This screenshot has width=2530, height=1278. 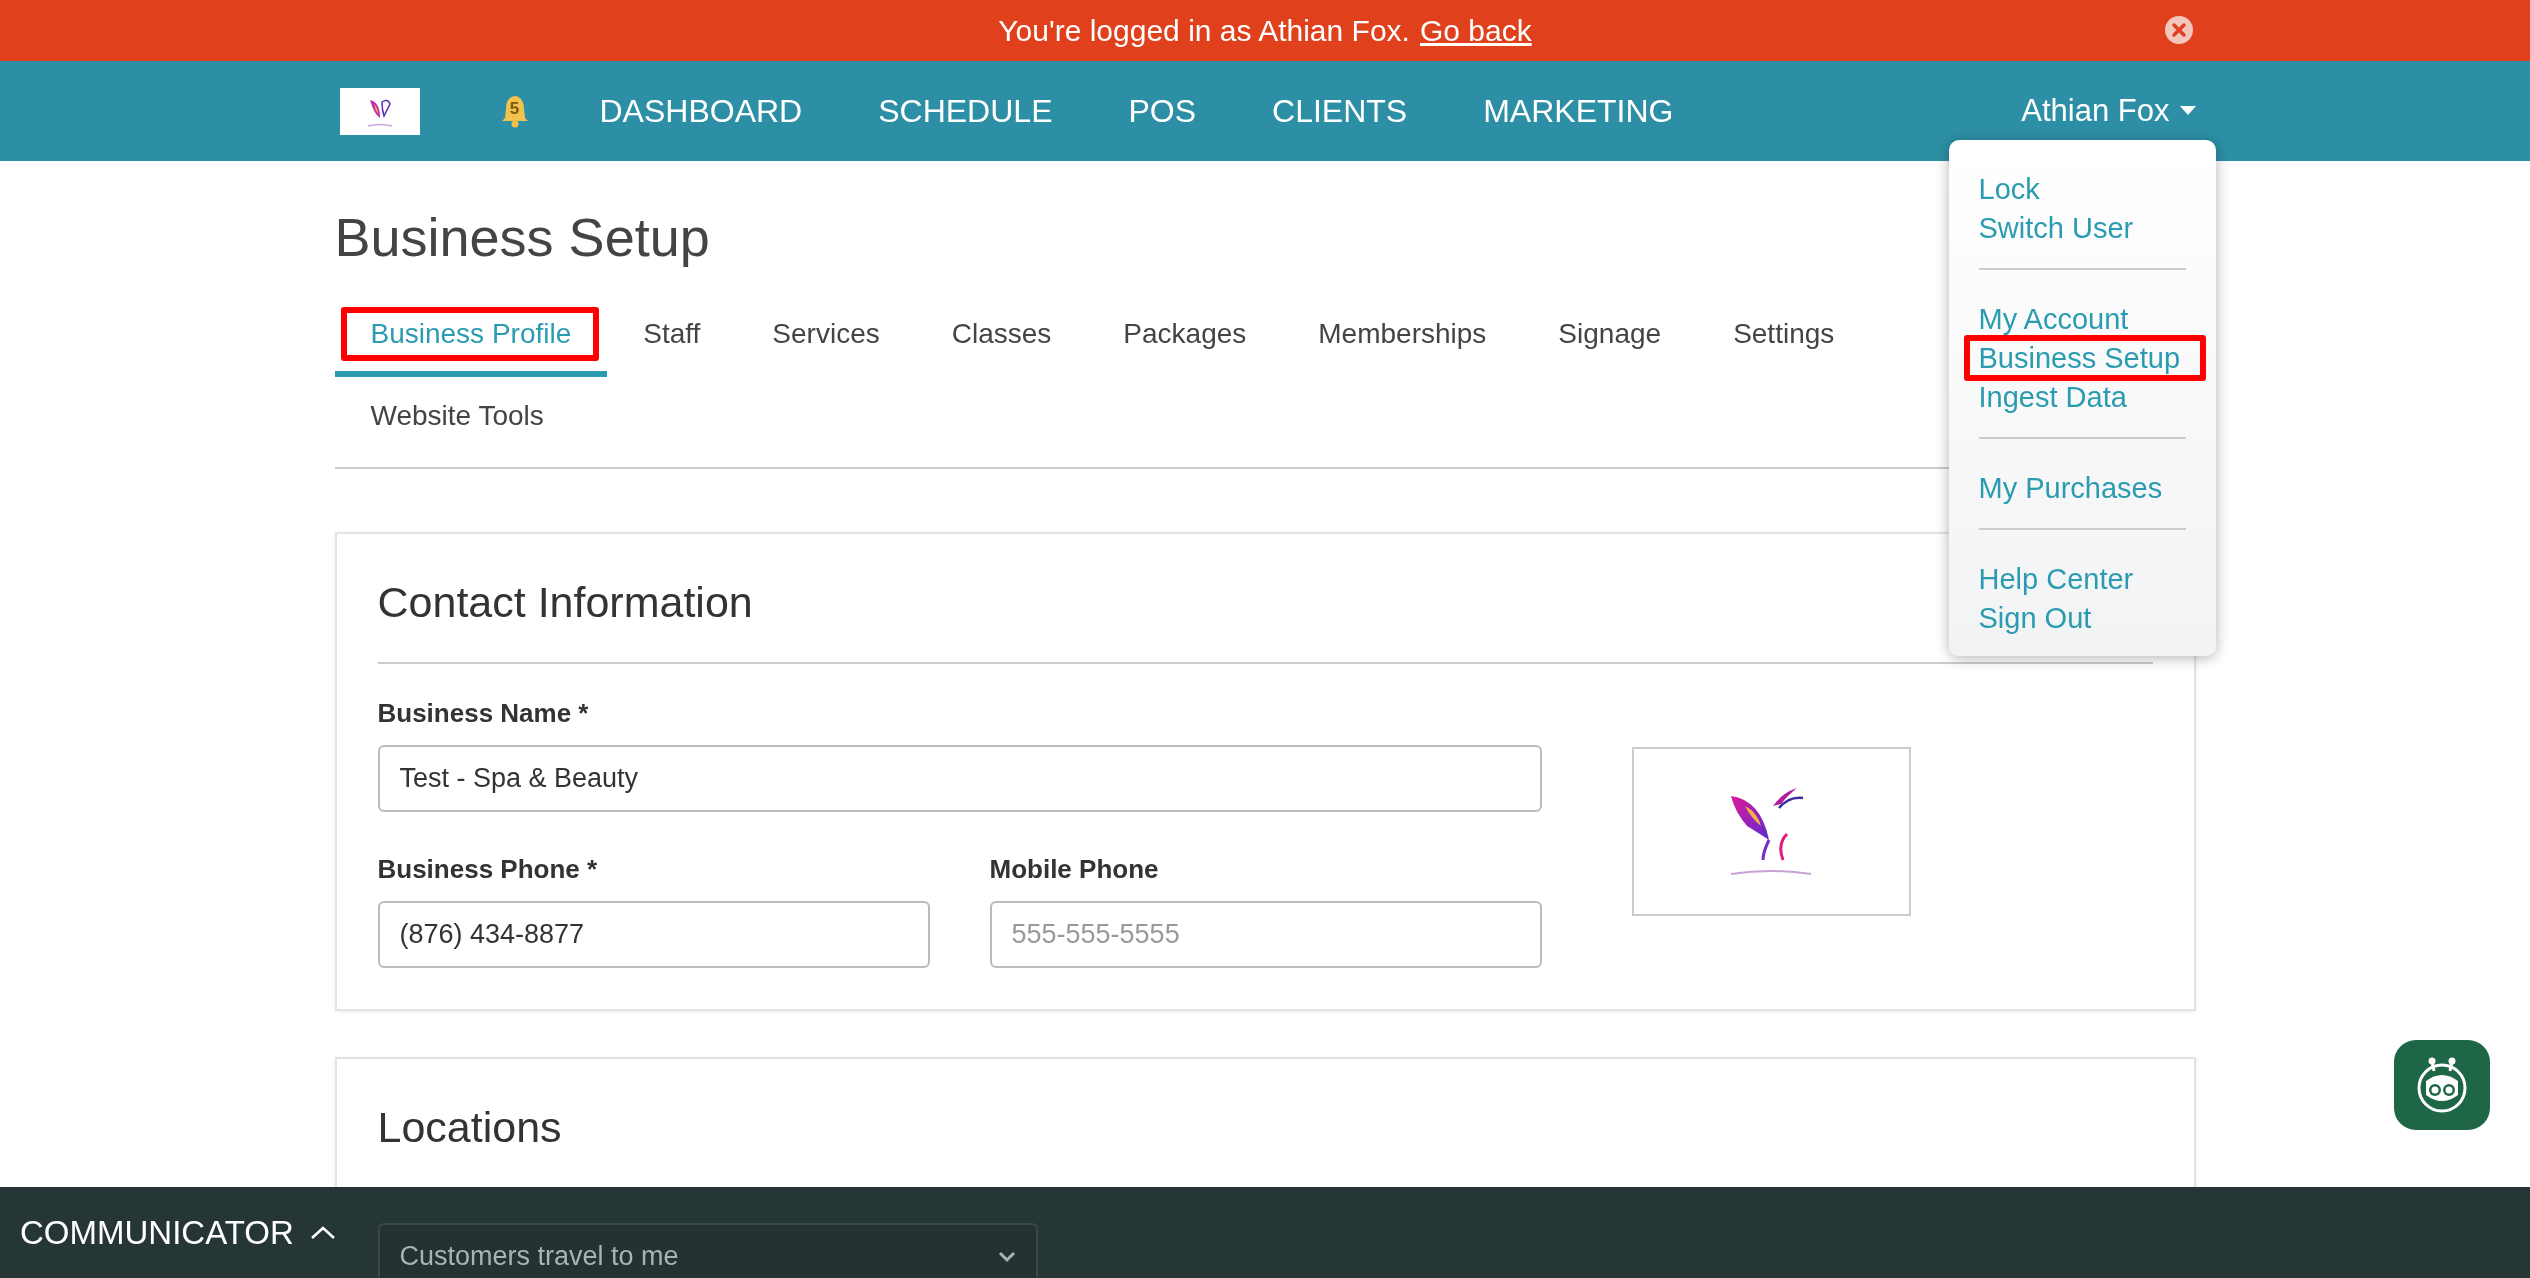 I want to click on tab: Business Profile, so click(x=471, y=336).